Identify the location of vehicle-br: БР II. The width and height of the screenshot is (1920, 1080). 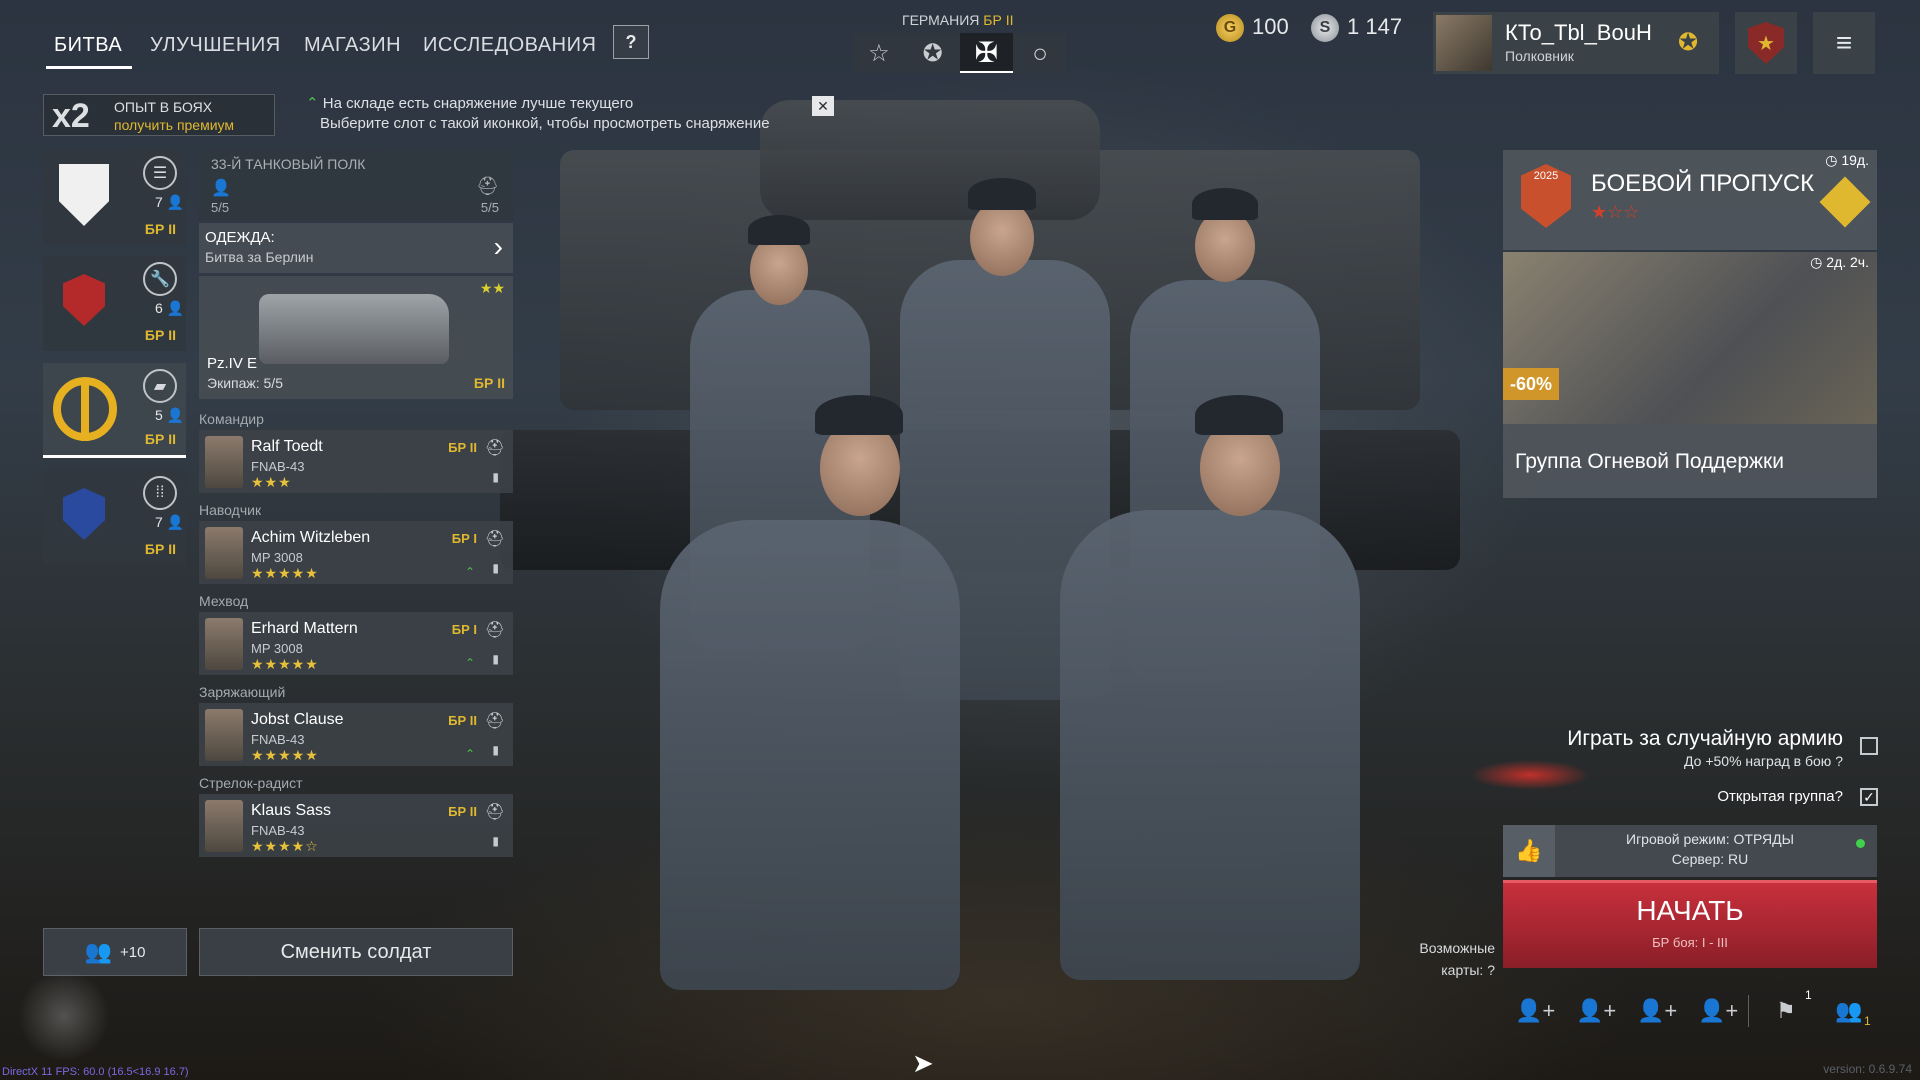
(489, 383).